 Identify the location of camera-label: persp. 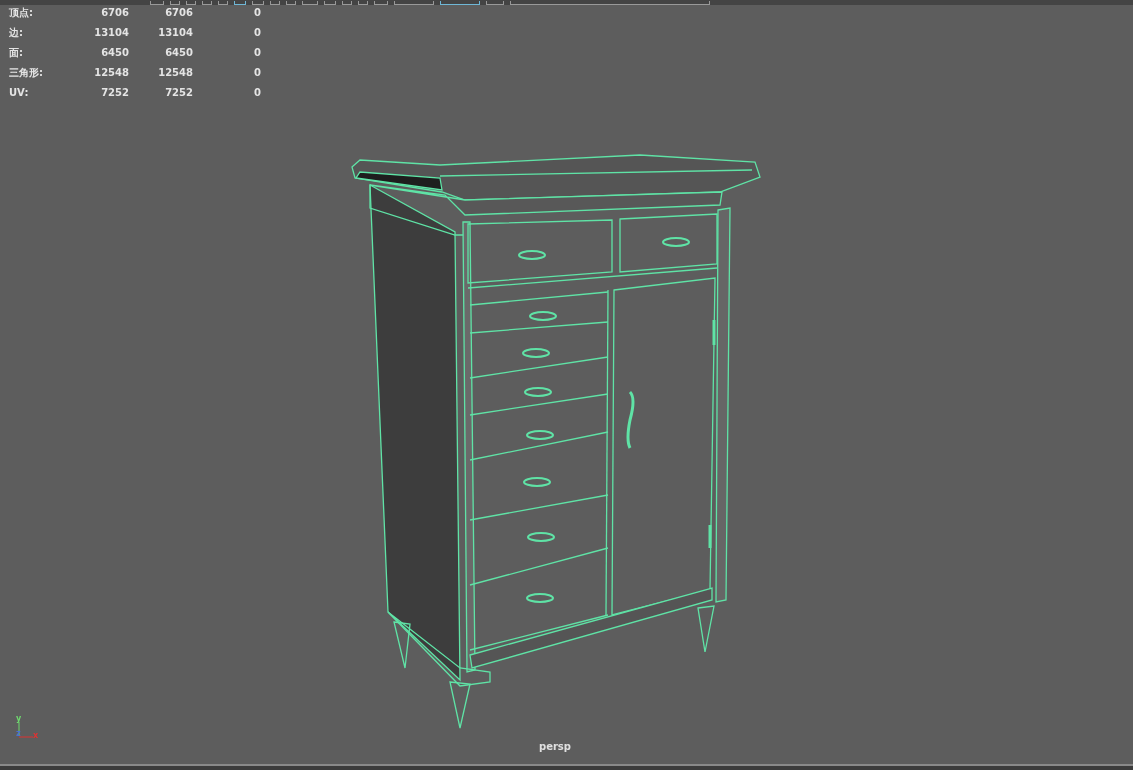
(555, 746).